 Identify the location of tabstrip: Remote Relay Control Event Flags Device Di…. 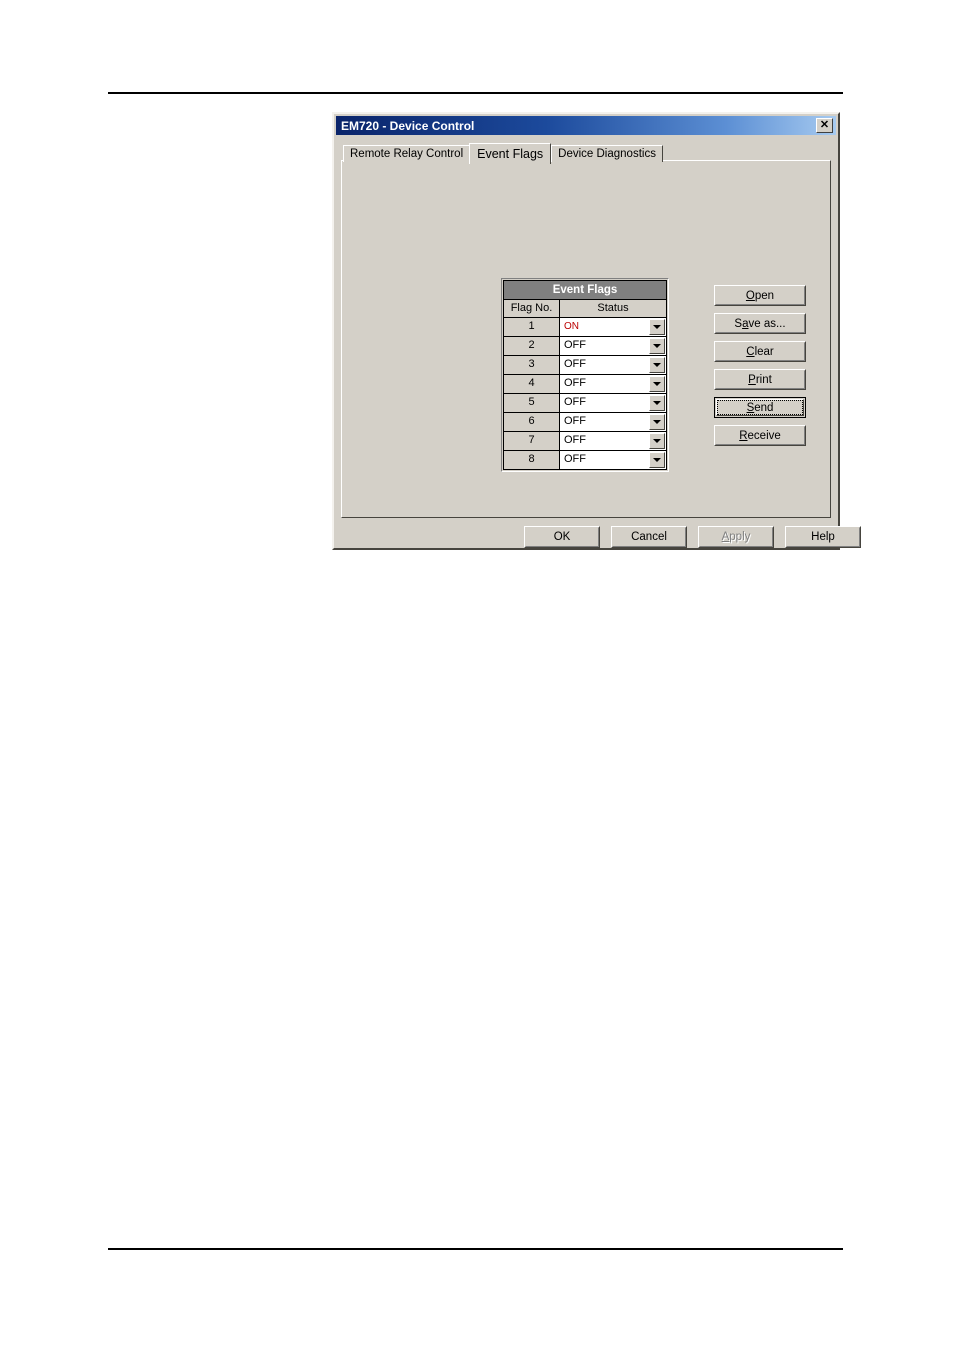
(503, 153).